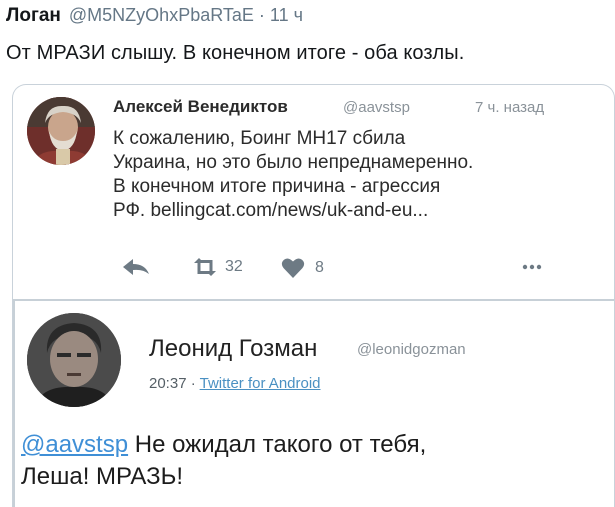 This screenshot has height=507, width=615. I want to click on outer-timestamp: 11 ч, so click(286, 15).